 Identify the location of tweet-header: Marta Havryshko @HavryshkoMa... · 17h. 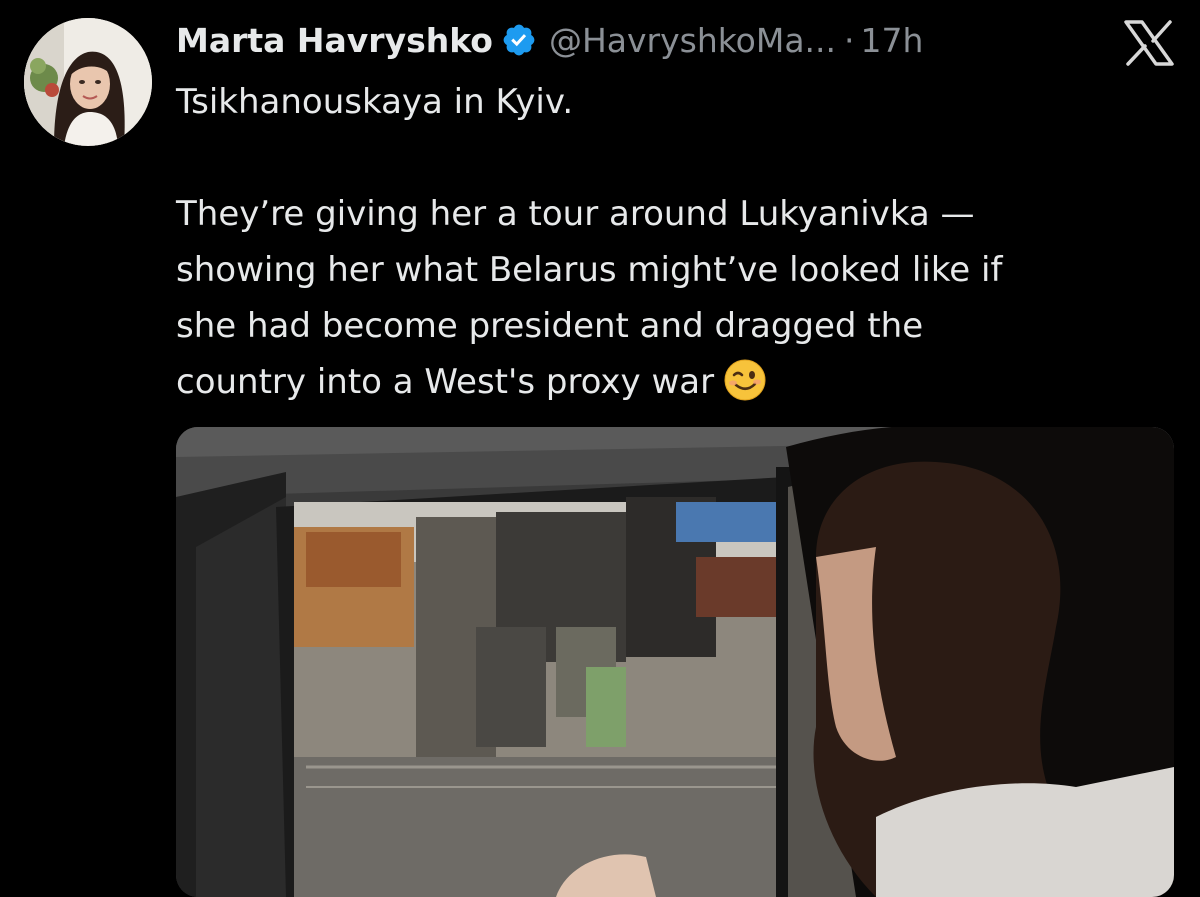
(549, 40).